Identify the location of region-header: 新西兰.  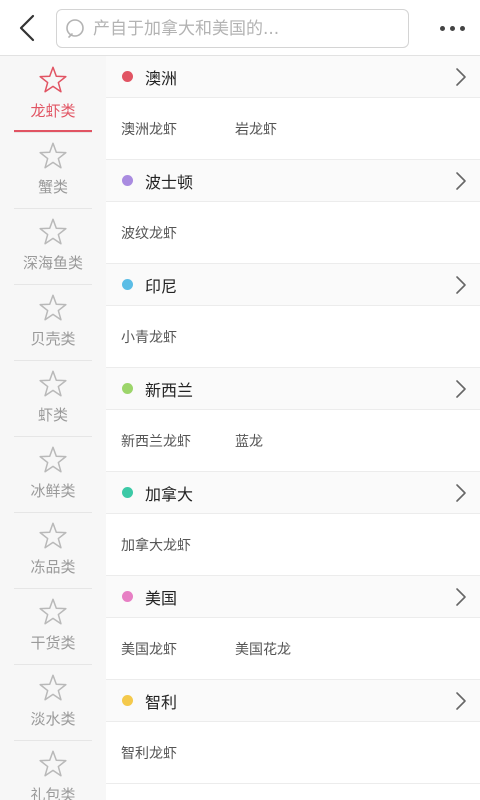
(293, 389).